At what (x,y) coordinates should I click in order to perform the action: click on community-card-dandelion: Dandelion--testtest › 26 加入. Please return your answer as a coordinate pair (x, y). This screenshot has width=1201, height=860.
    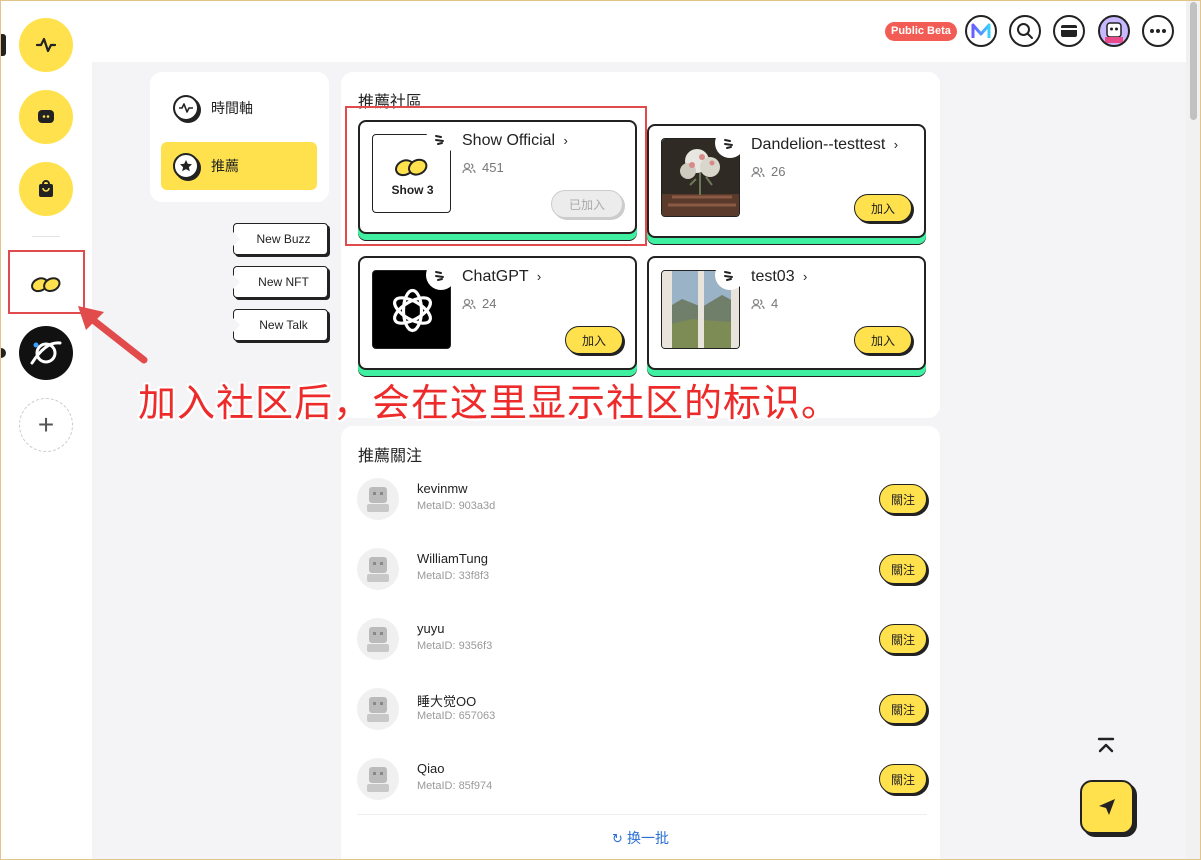
    Looking at the image, I should click on (786, 181).